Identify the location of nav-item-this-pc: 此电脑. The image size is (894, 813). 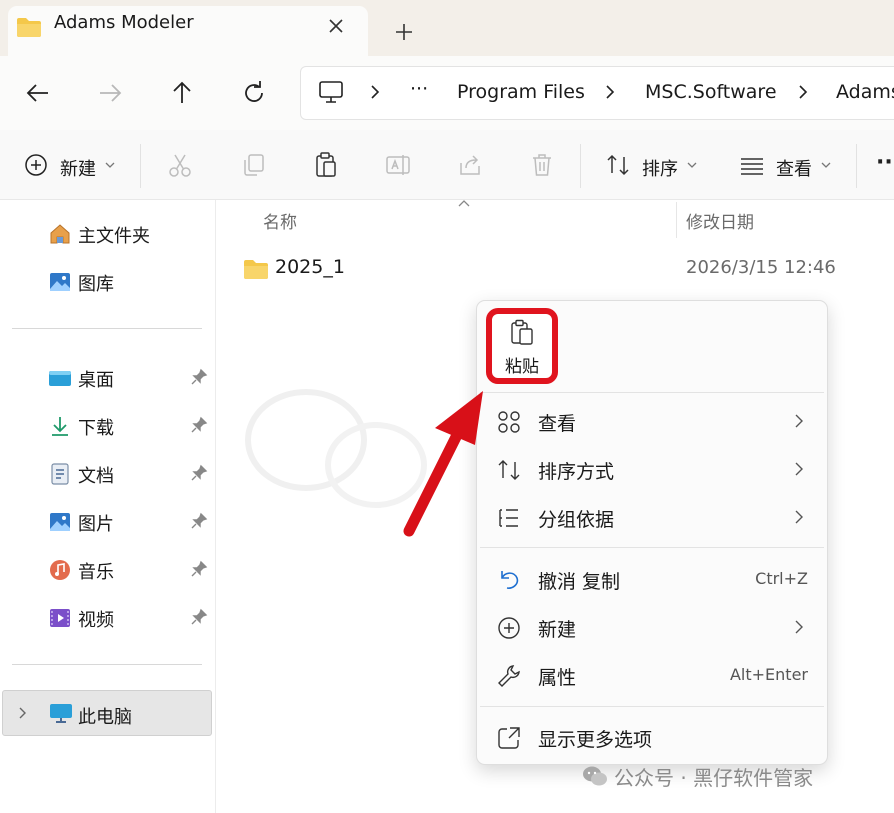
(107, 713).